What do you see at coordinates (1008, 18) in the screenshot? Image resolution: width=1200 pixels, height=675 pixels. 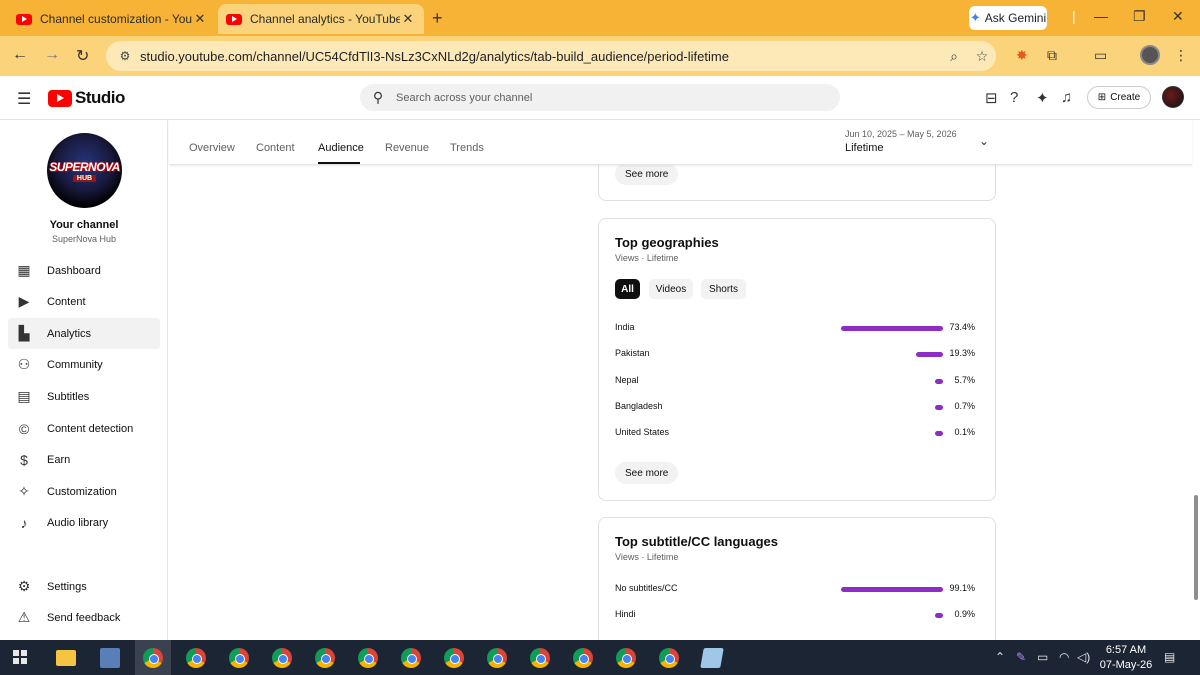 I see `ask-gemini-button: ✦ Ask Gemini` at bounding box center [1008, 18].